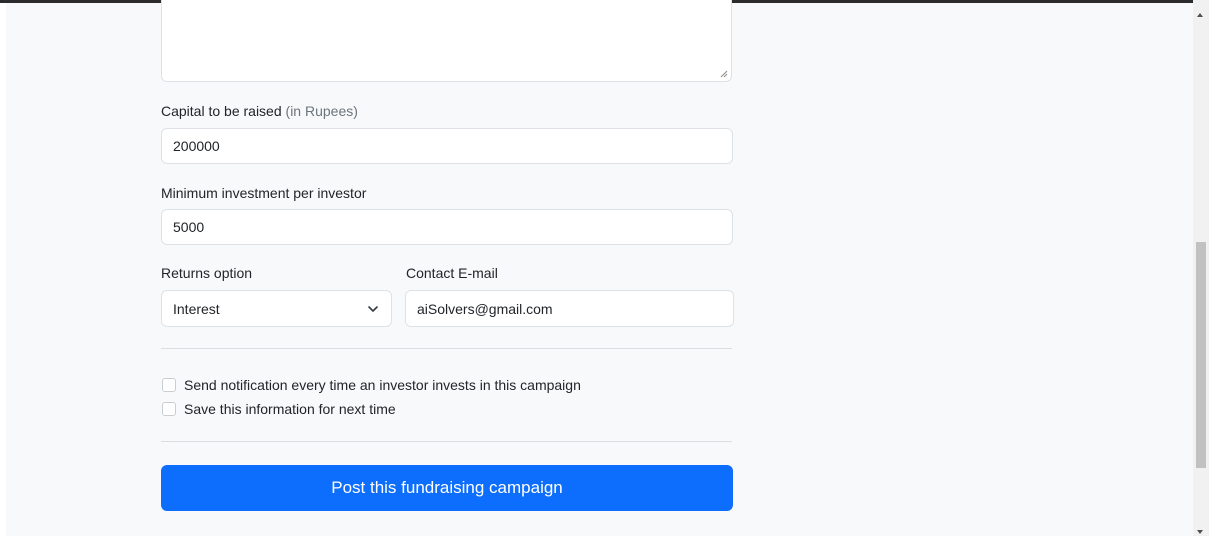  I want to click on scroll-up-arrow-icon, so click(1200, 15).